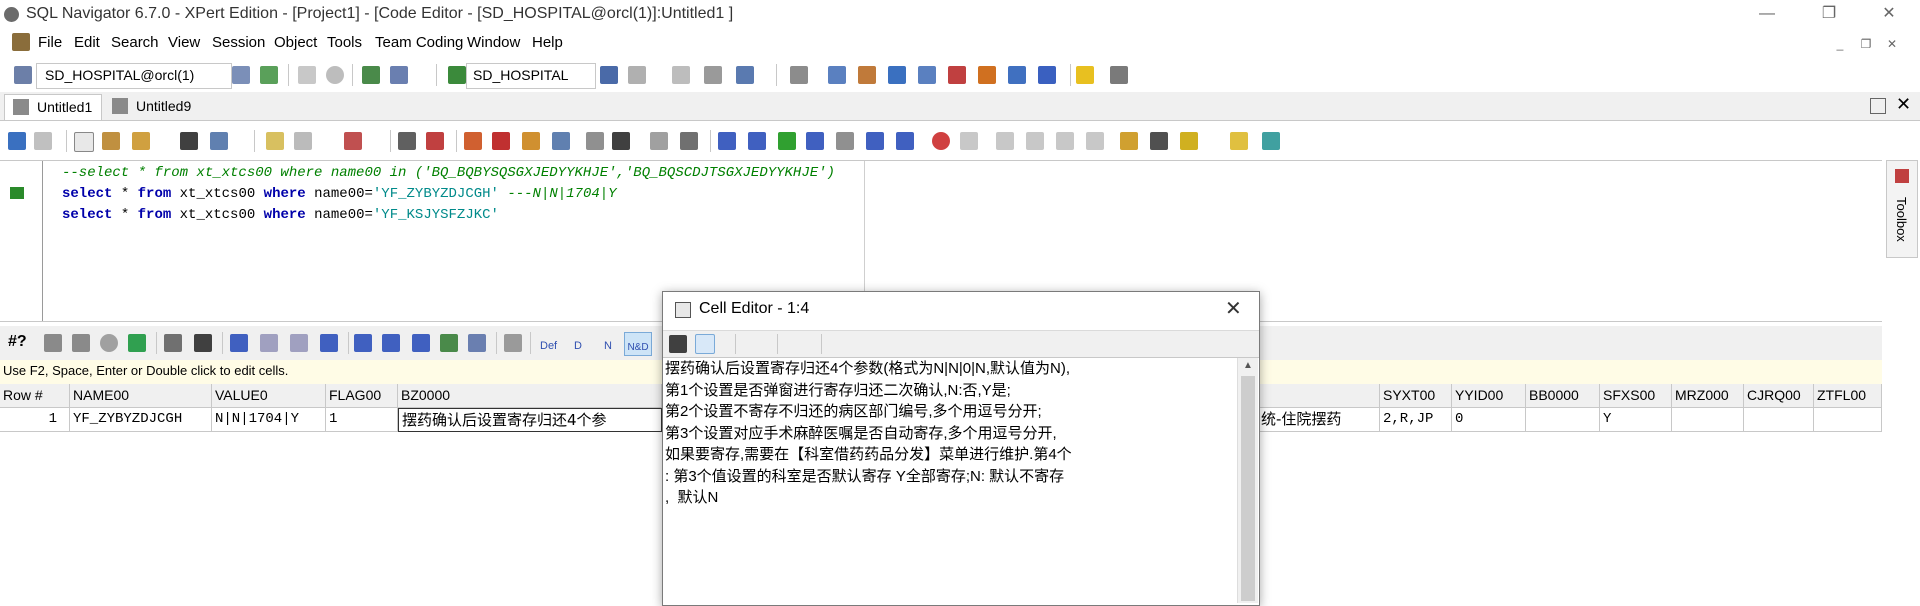 This screenshot has width=1920, height=606. Describe the element at coordinates (299, 343) in the screenshot. I see `next-record-icon` at that location.